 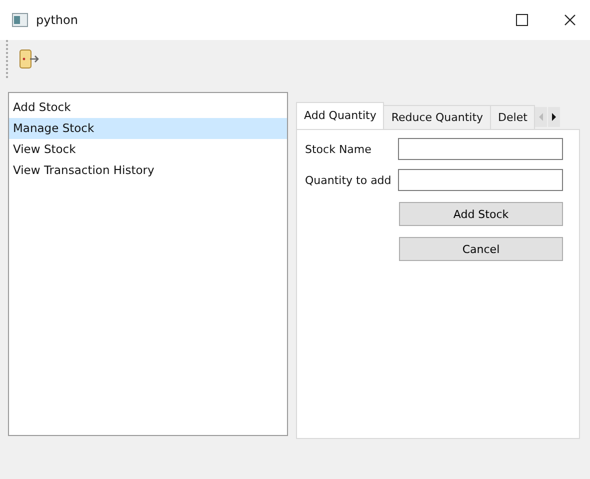 I want to click on menu-item: Add Stock, so click(x=148, y=107).